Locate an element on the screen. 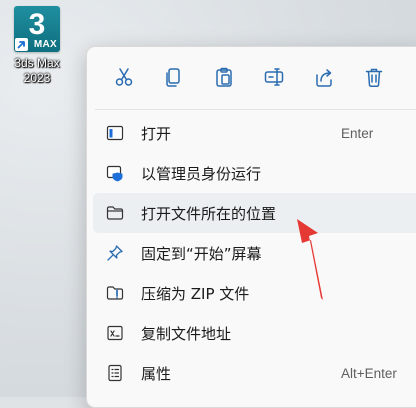  copy-icon is located at coordinates (174, 79).